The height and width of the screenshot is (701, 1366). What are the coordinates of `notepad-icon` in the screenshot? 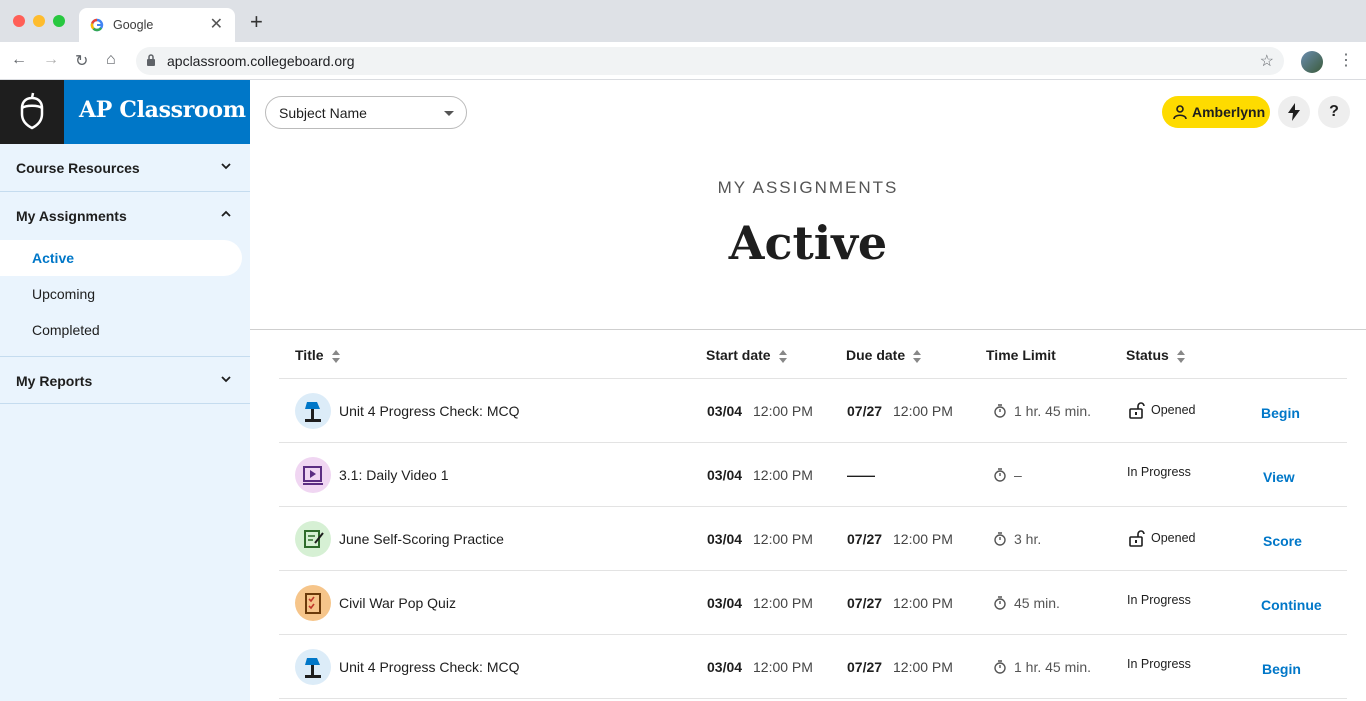 It's located at (313, 539).